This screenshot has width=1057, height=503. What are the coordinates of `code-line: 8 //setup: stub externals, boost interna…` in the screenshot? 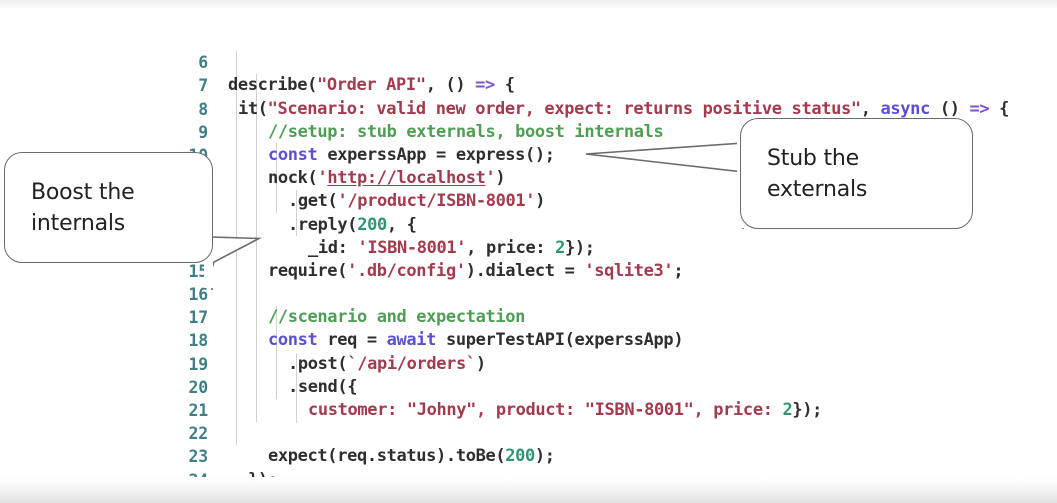 It's located at (528, 108).